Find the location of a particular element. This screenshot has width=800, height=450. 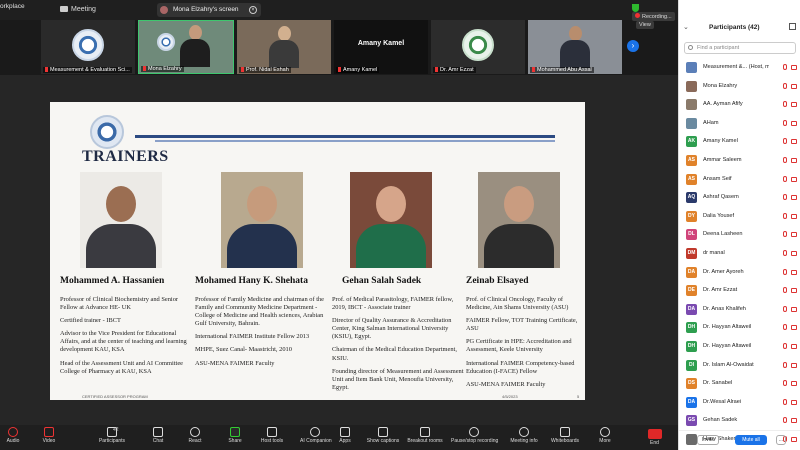

invite-button: Invite is located at coordinates (708, 440).